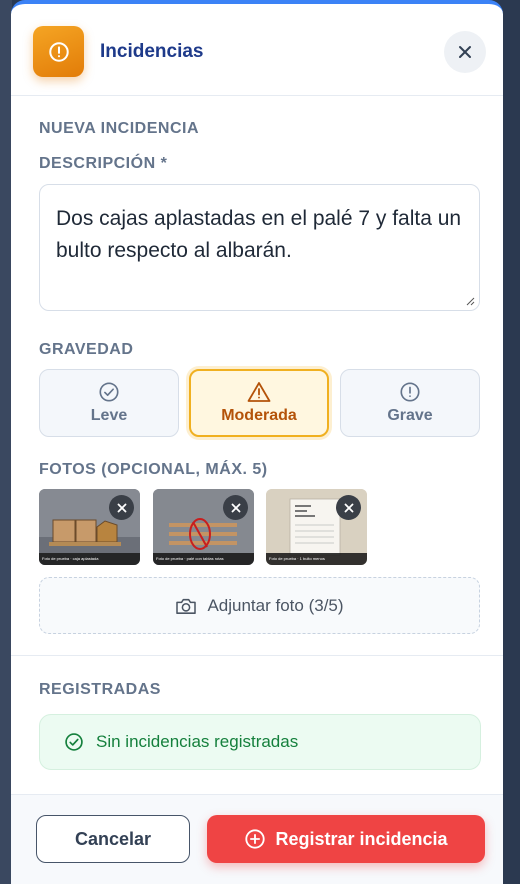 The image size is (520, 884). What do you see at coordinates (316, 527) in the screenshot?
I see `photo-thumbnail: Foto de prueba · 1 bulto menos` at bounding box center [316, 527].